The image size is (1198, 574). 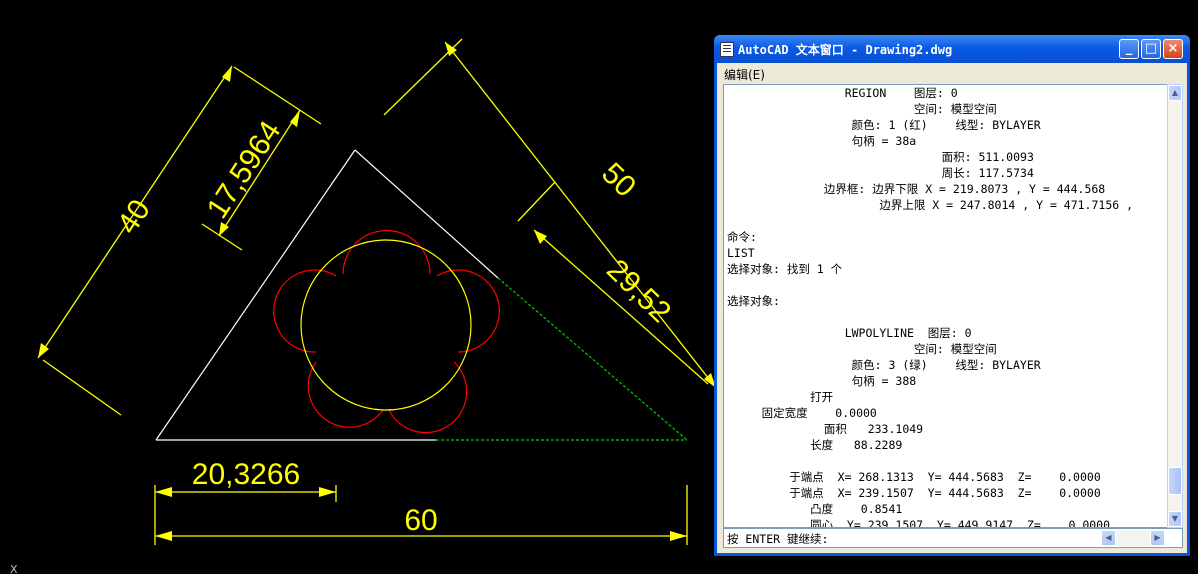 I want to click on history-line: 面积: 511.0093, so click(x=880, y=157).